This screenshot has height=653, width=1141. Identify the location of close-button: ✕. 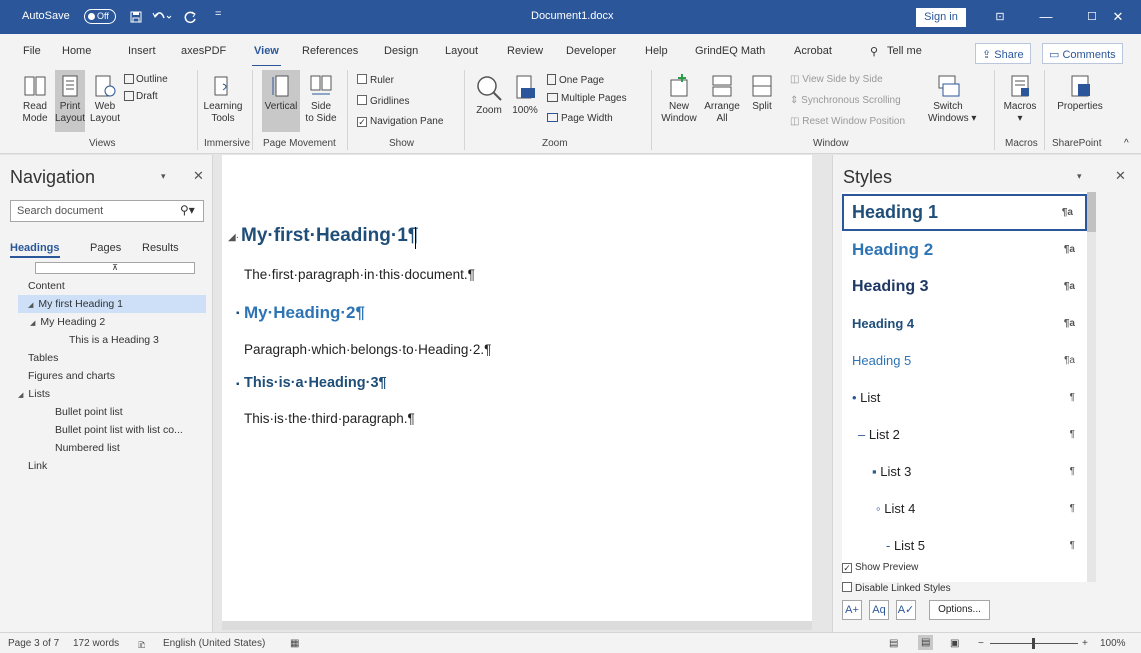
(1118, 17).